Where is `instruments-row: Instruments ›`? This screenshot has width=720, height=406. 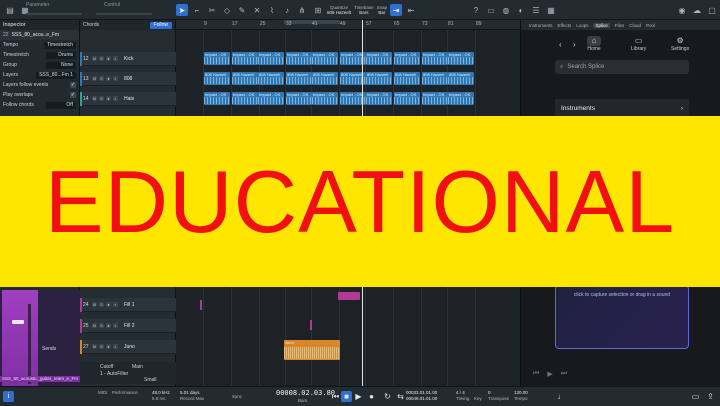 instruments-row: Instruments › is located at coordinates (622, 108).